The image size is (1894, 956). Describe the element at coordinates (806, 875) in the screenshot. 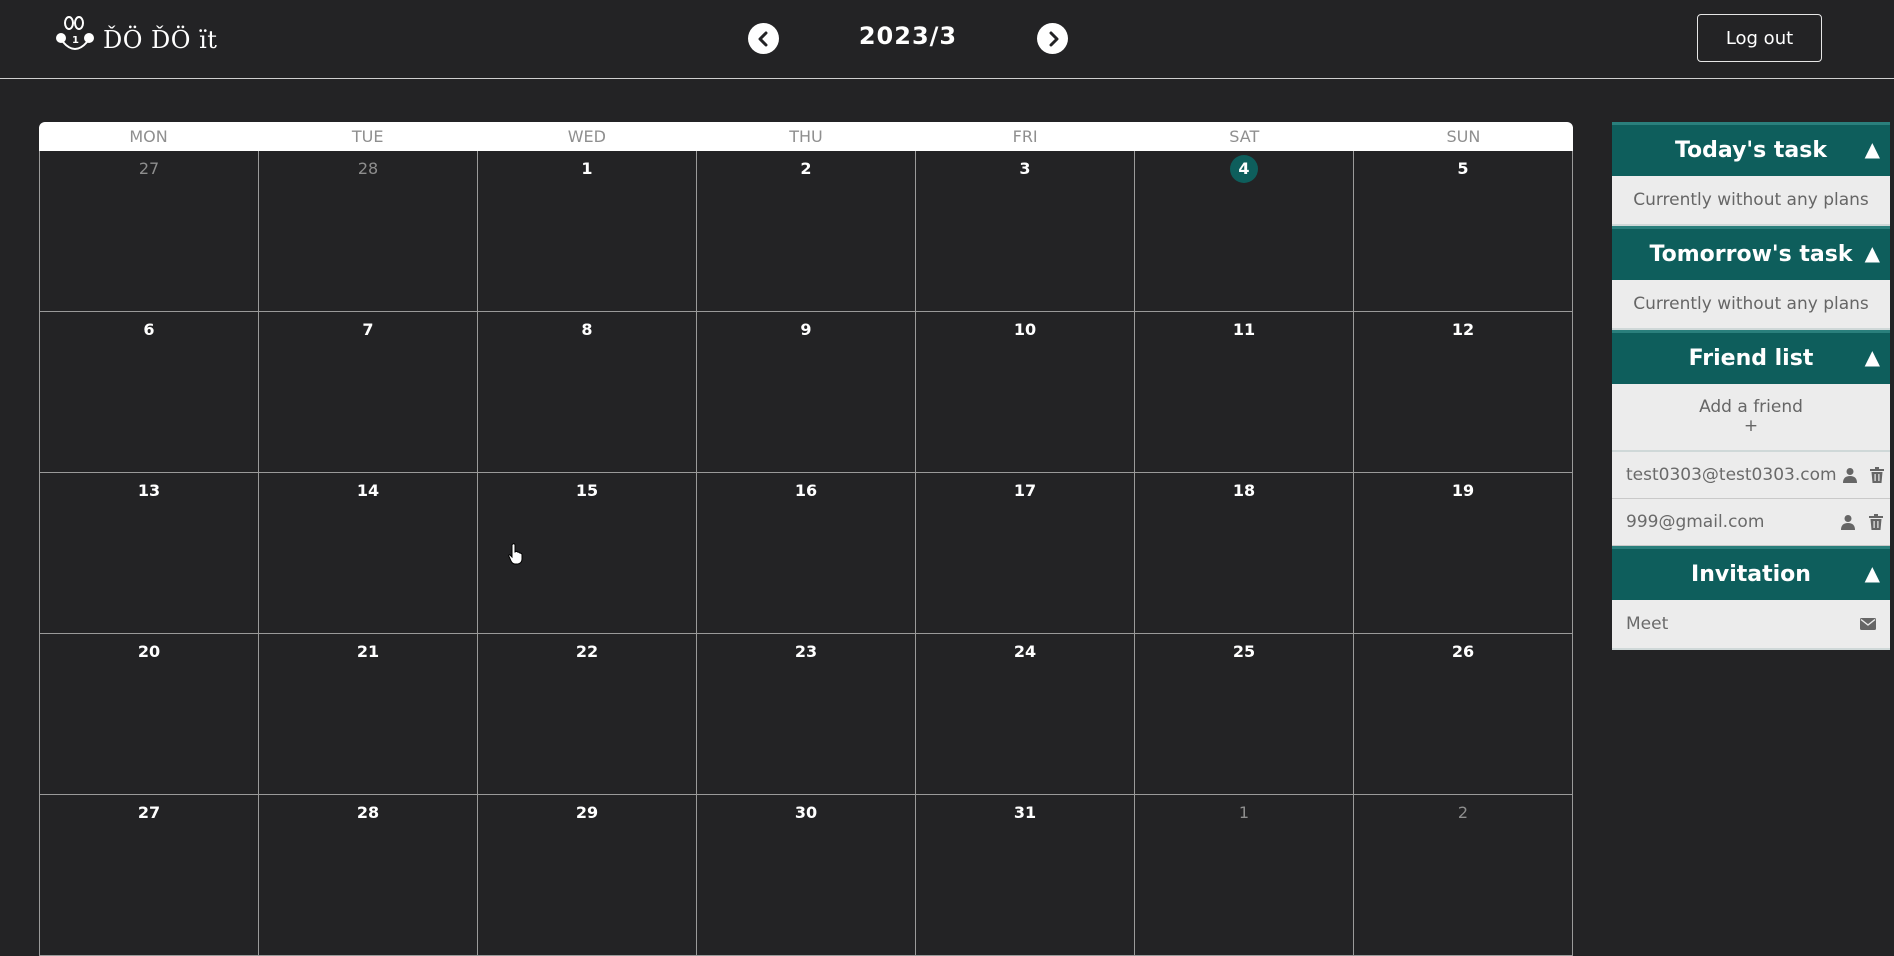

I see `calendar-day: 30` at that location.